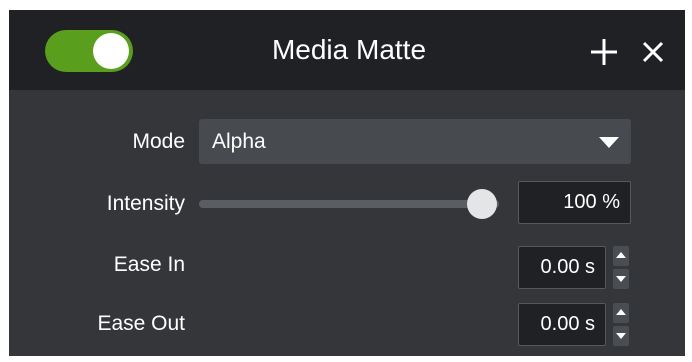 This screenshot has height=362, width=692. I want to click on intensity-slider-thumb, so click(482, 204).